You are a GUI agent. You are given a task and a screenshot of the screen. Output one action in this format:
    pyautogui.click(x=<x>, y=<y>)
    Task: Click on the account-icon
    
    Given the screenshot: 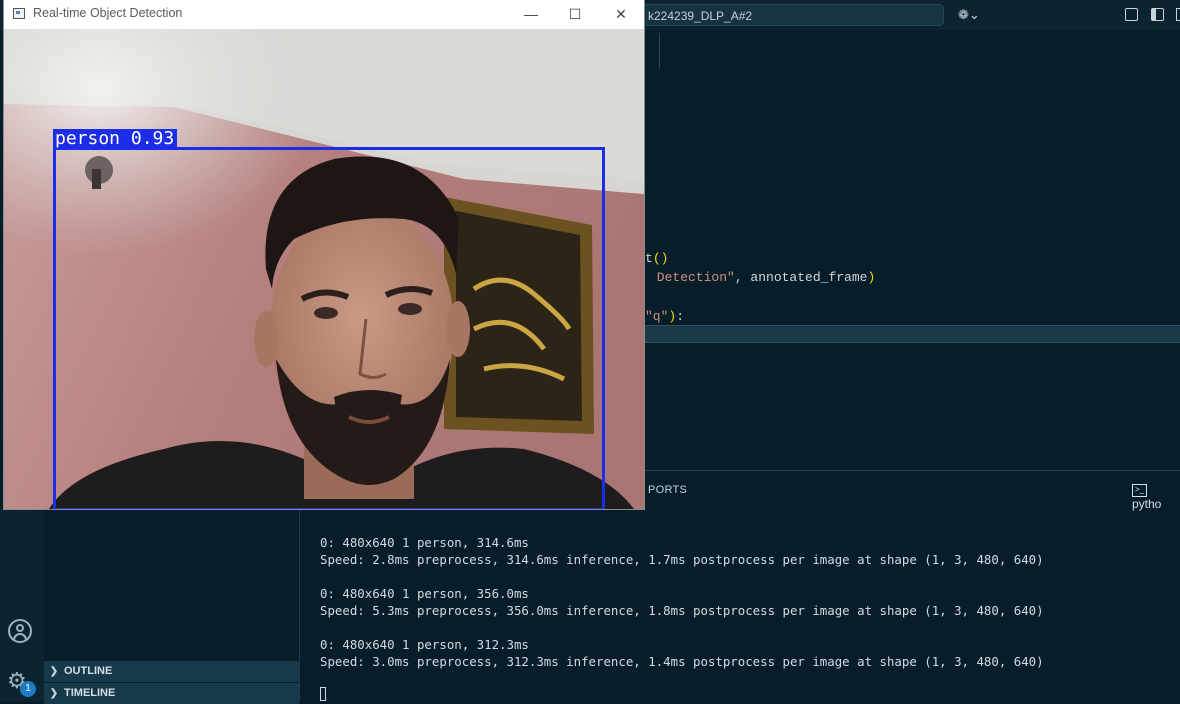 What is the action you would take?
    pyautogui.click(x=20, y=631)
    